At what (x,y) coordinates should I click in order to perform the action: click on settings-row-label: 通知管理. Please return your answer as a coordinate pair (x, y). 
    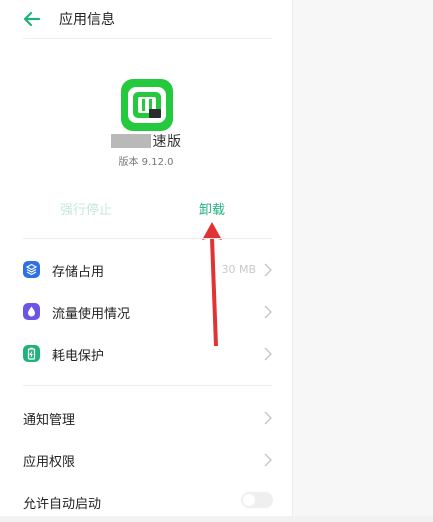
    Looking at the image, I should click on (49, 420).